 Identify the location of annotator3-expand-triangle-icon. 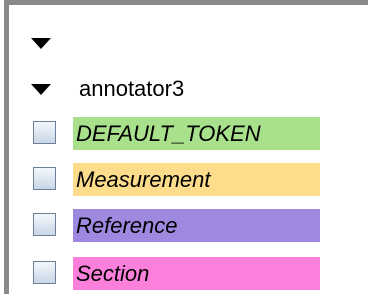
(41, 89).